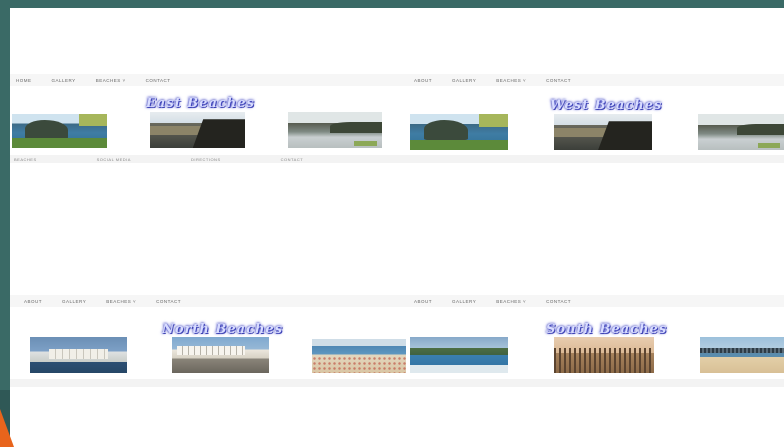  Describe the element at coordinates (223, 329) in the screenshot. I see `page-title: North Beaches` at that location.